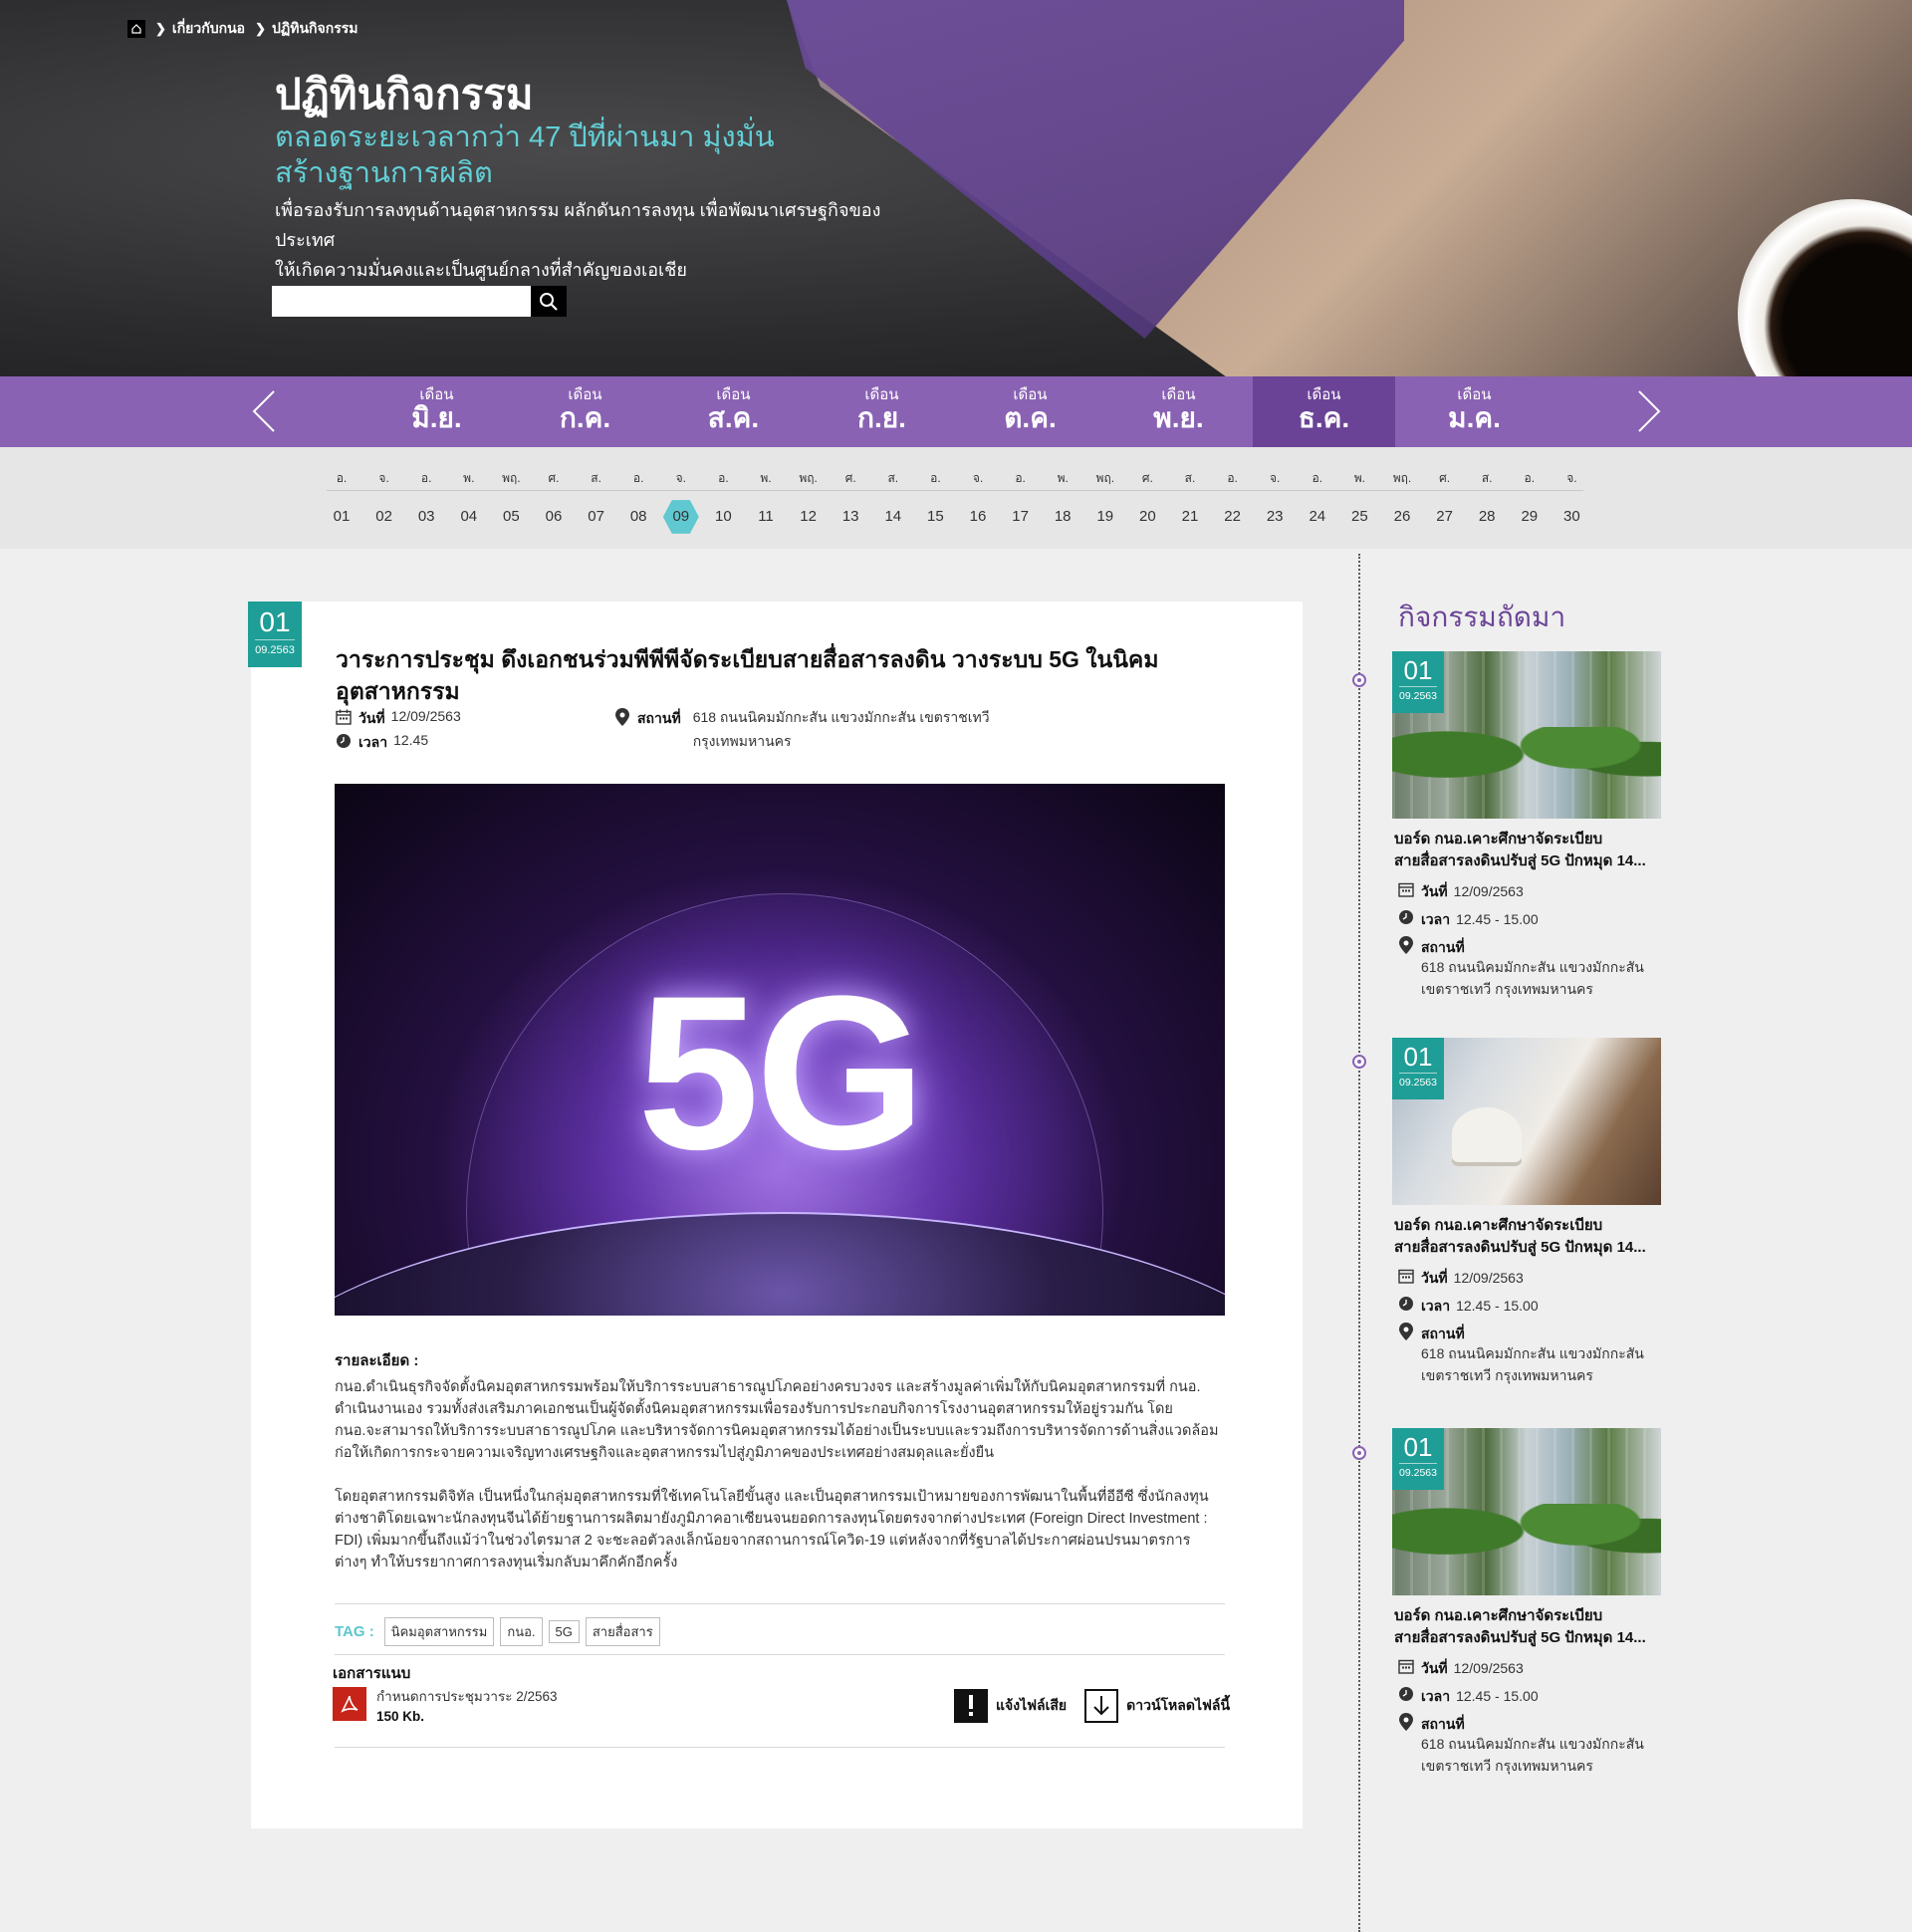  Describe the element at coordinates (469, 491) in the screenshot. I see `day-item: พ. 04` at that location.